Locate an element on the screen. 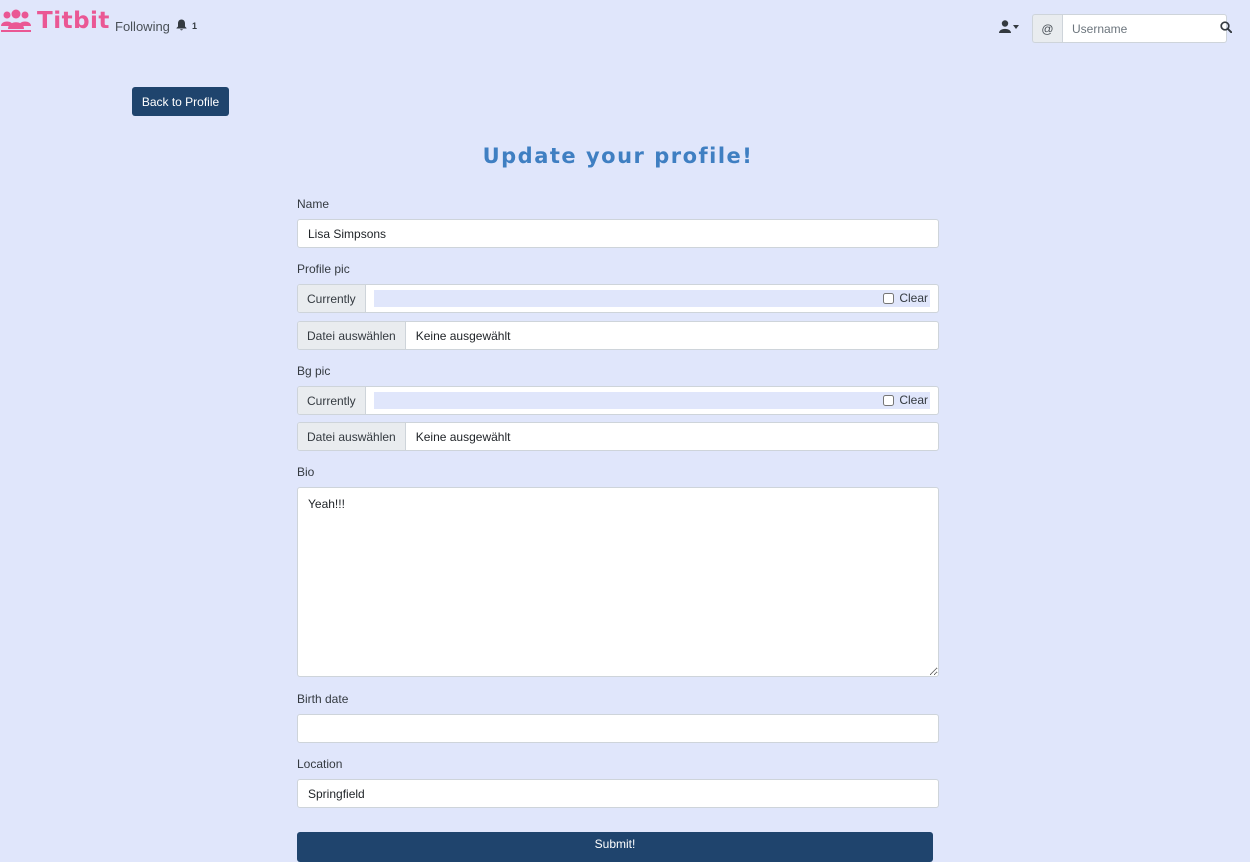 This screenshot has height=862, width=1250. user-icon is located at coordinates (1005, 26).